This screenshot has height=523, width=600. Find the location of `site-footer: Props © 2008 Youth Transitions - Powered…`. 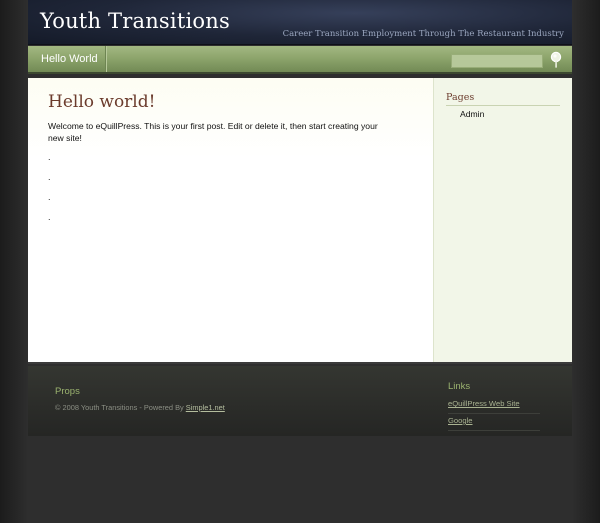

site-footer: Props © 2008 Youth Transitions - Powered… is located at coordinates (300, 401).